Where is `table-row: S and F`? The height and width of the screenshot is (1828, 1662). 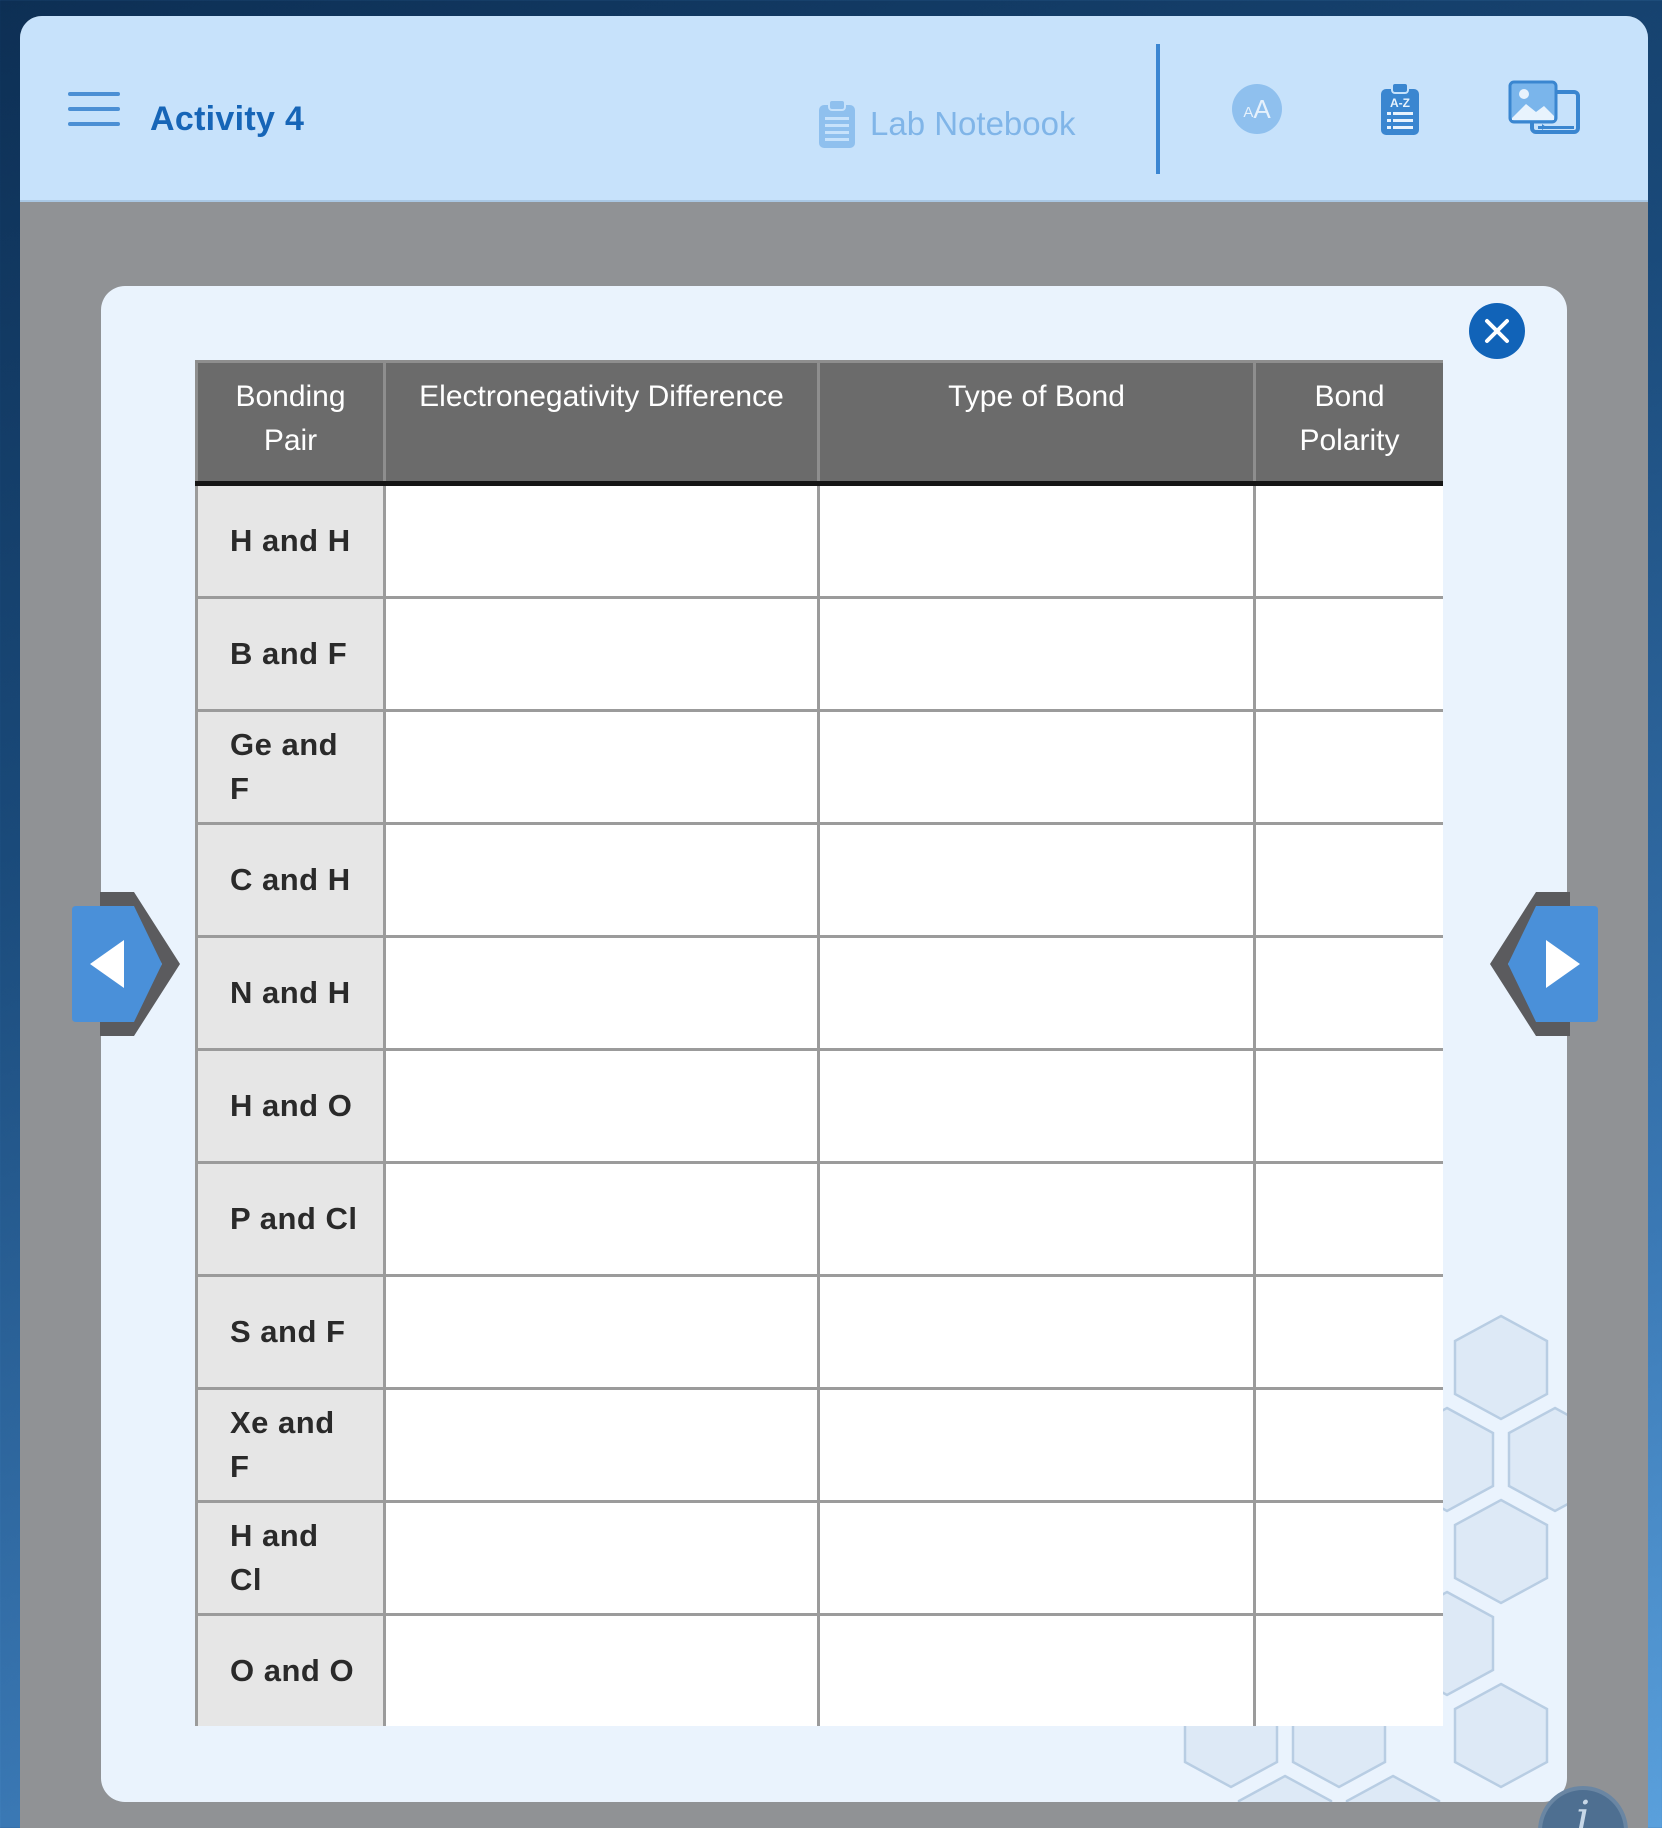
table-row: S and F is located at coordinates (819, 1332).